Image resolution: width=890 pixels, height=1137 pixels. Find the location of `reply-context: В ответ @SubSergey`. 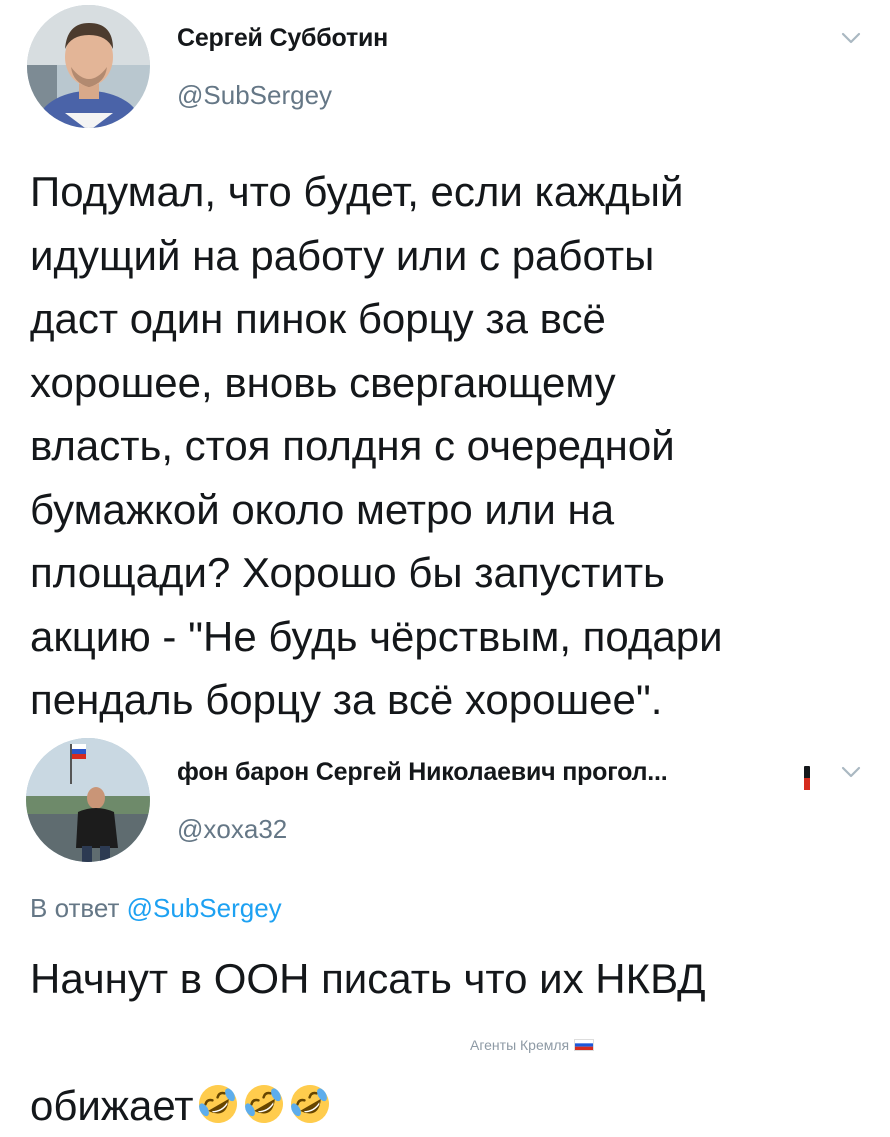

reply-context: В ответ @SubSergey is located at coordinates (156, 908).